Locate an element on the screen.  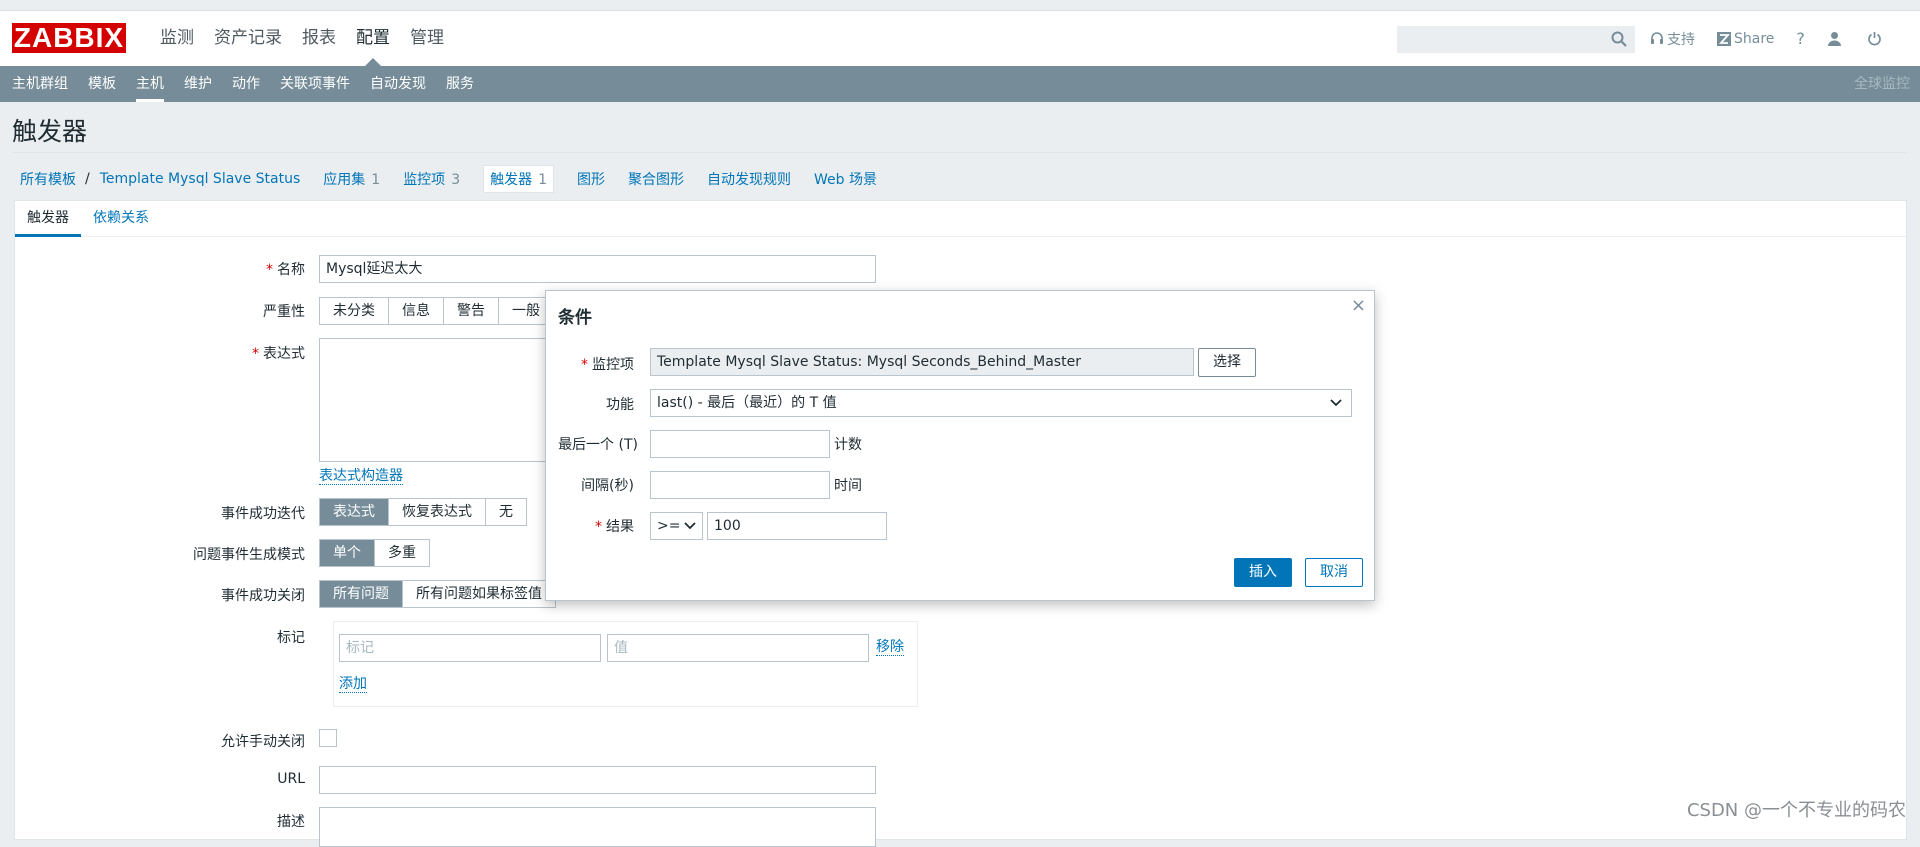
ok-close-selector: 所有问题 所有问题如果标签值 is located at coordinates (437, 594).